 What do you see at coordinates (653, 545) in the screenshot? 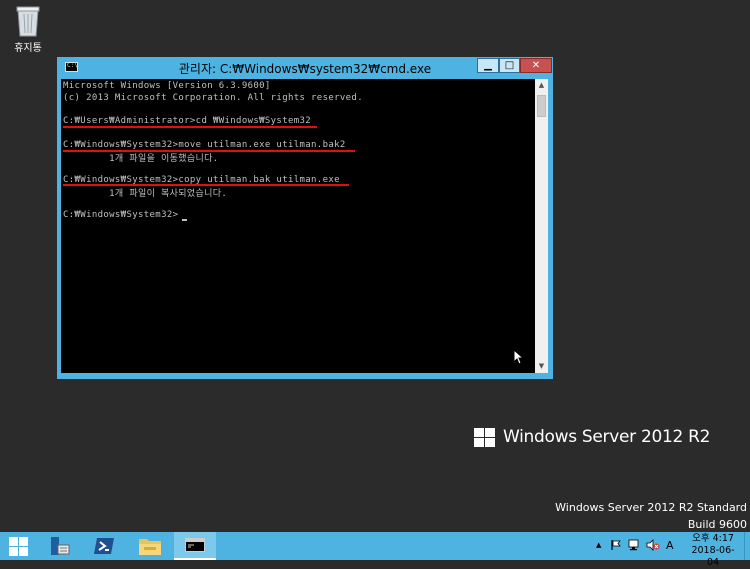
I see `volume-muted-icon` at bounding box center [653, 545].